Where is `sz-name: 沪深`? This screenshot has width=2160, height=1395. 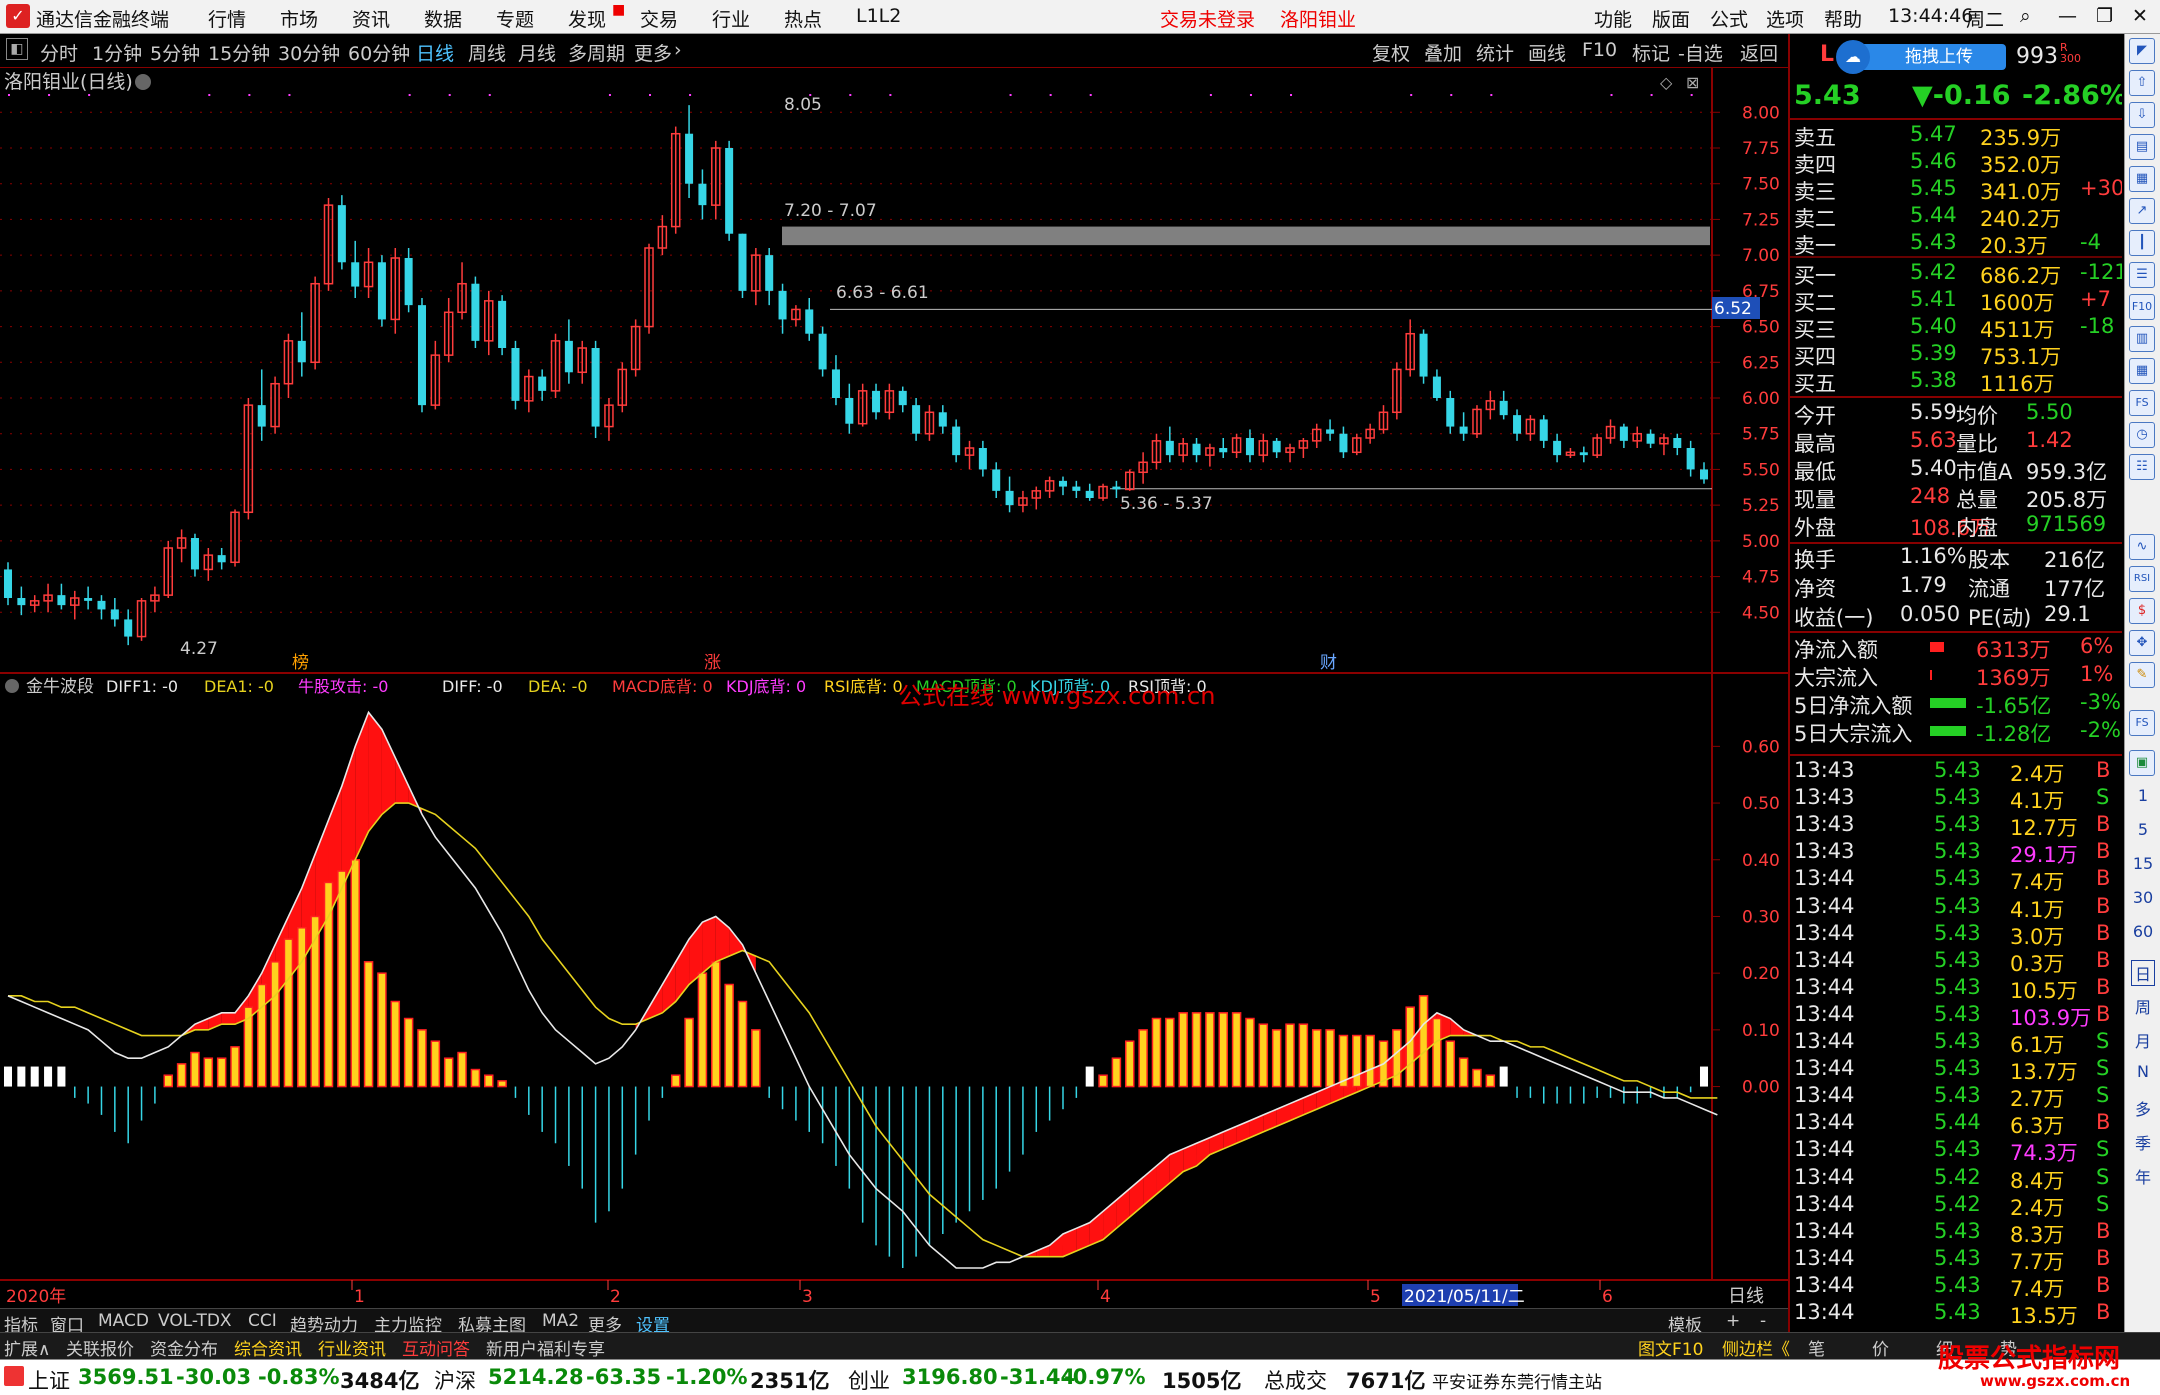 sz-name: 沪深 is located at coordinates (455, 1380).